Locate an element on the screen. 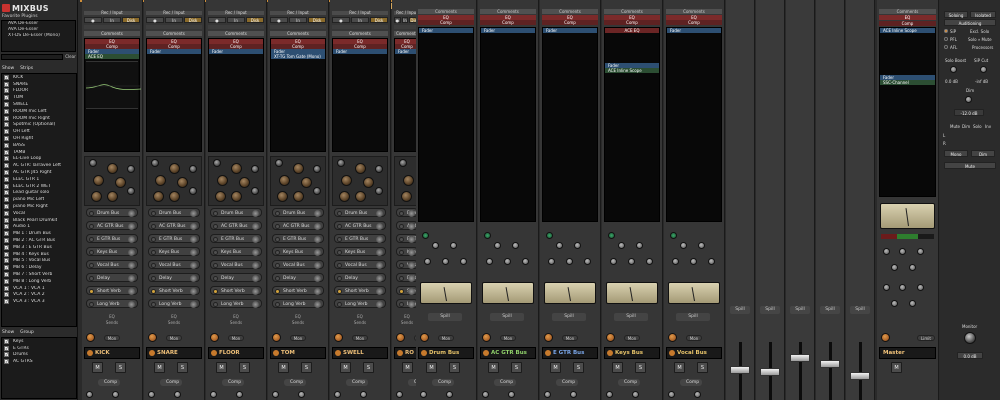 Image resolution: width=1000 pixels, height=400 pixels. comments-button: Comments is located at coordinates (298, 33).